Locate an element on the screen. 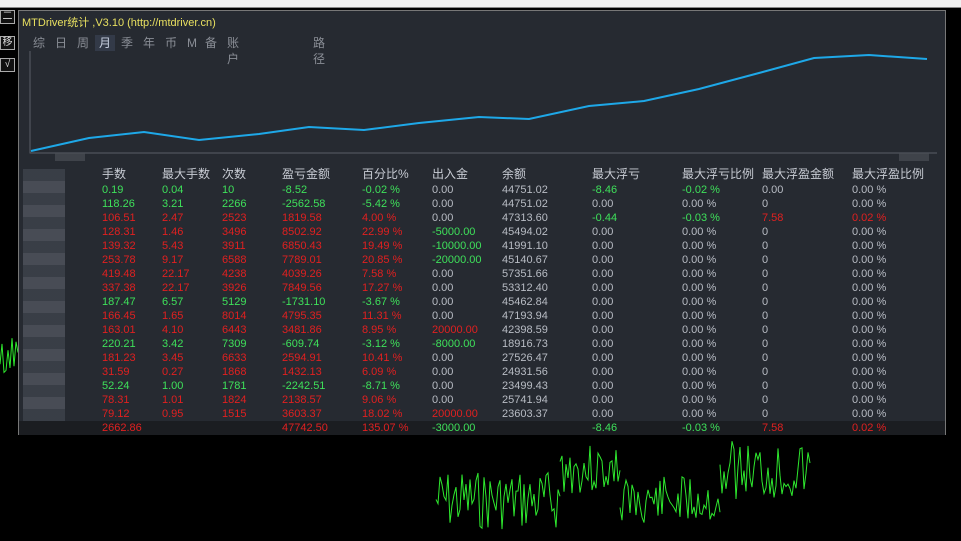 This screenshot has height=541, width=961. table-cell: 18916.73 is located at coordinates (525, 344).